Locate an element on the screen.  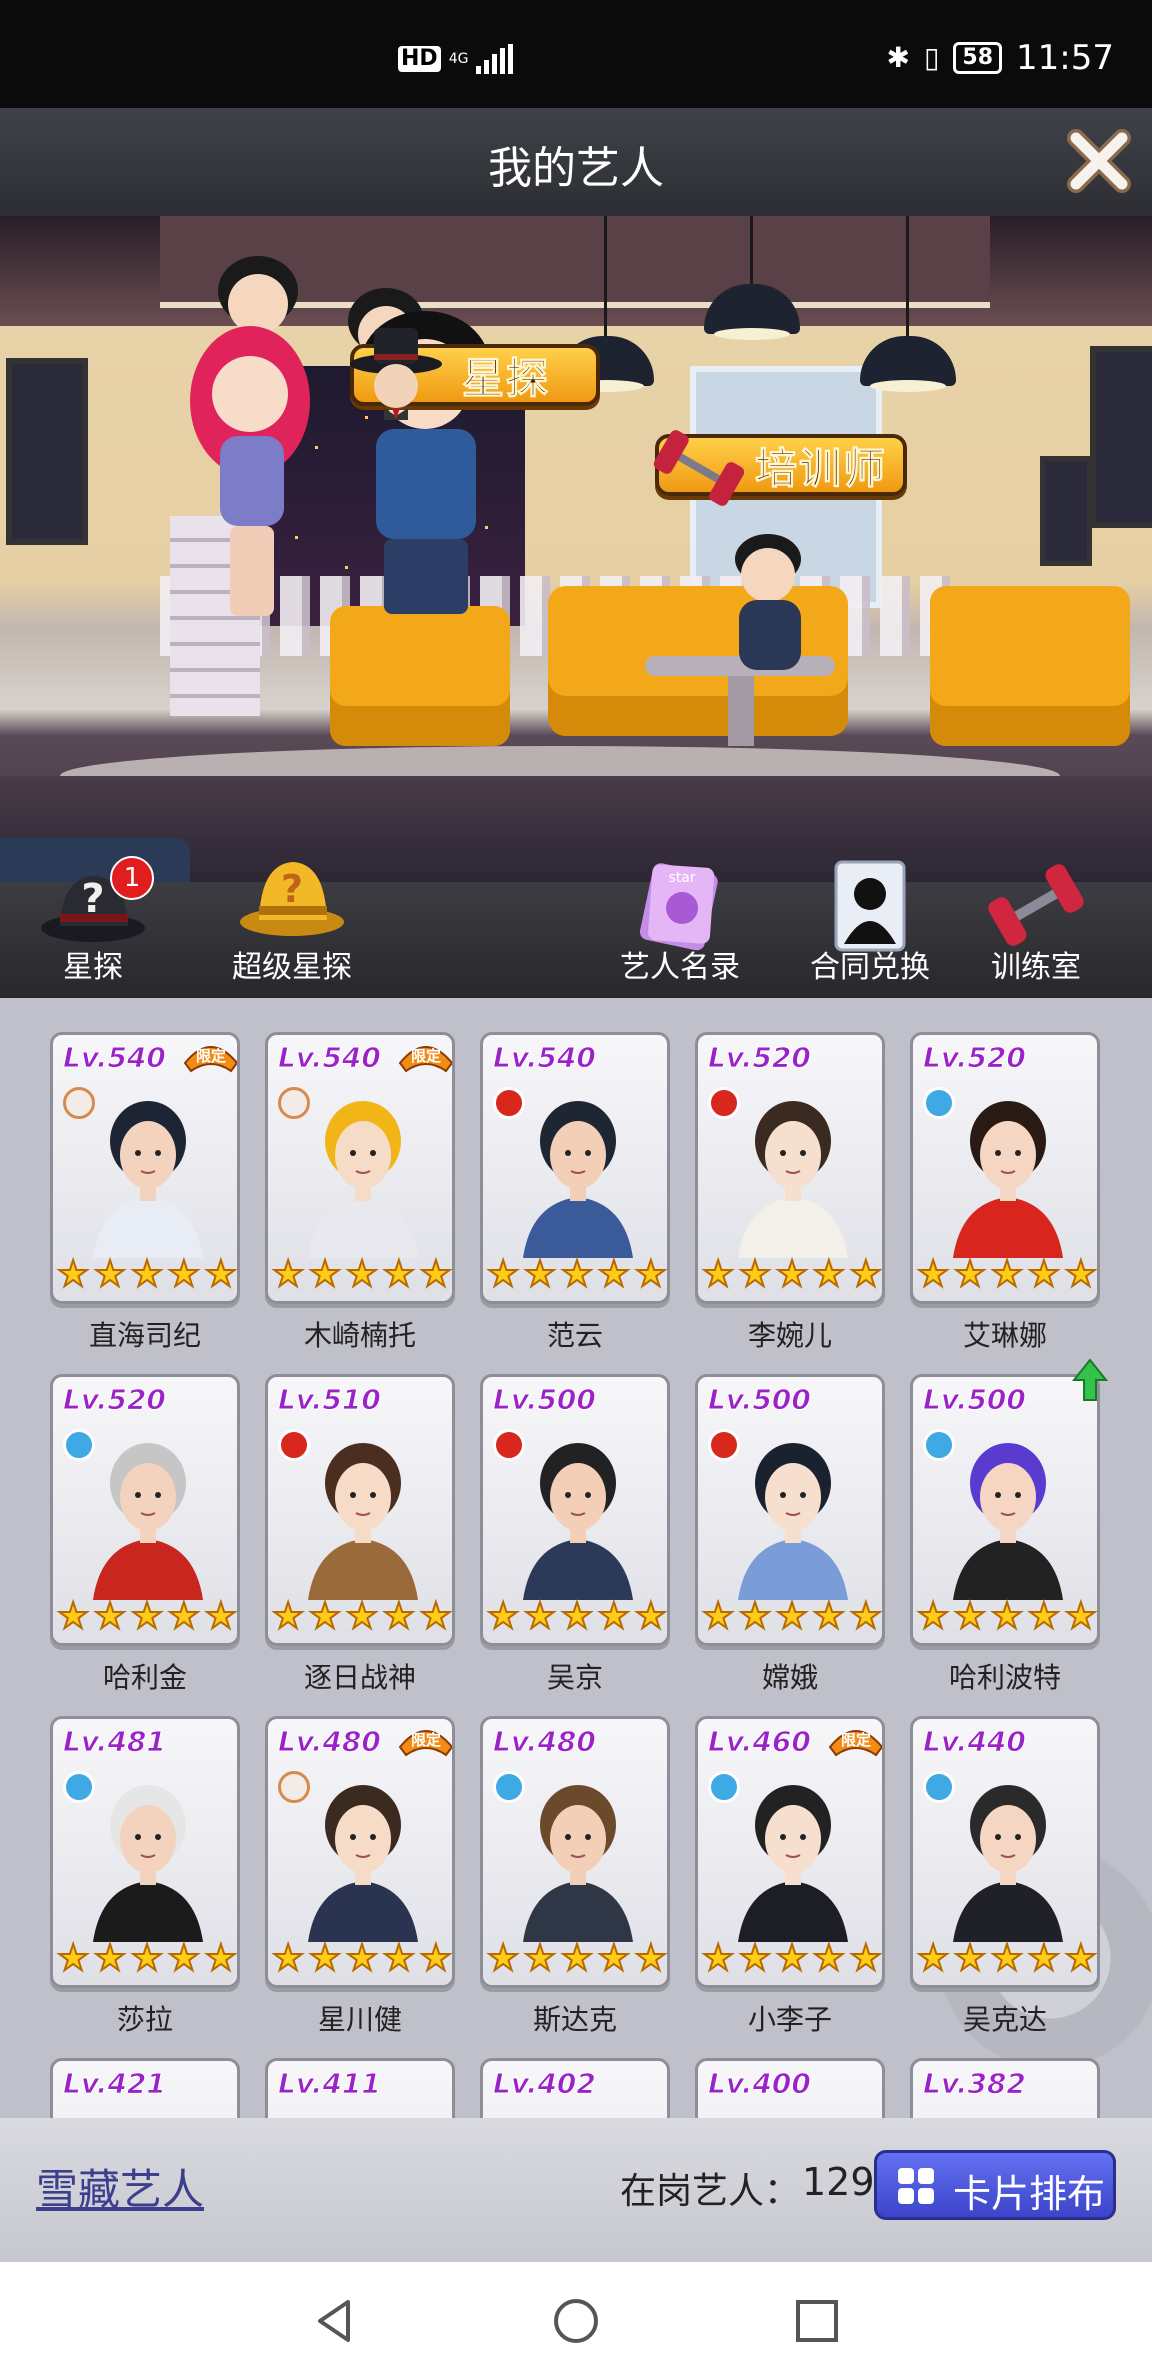
artist-card: Lv.480 限定 ★ ★ ★ ★ ★ is located at coordinates (360, 1852).